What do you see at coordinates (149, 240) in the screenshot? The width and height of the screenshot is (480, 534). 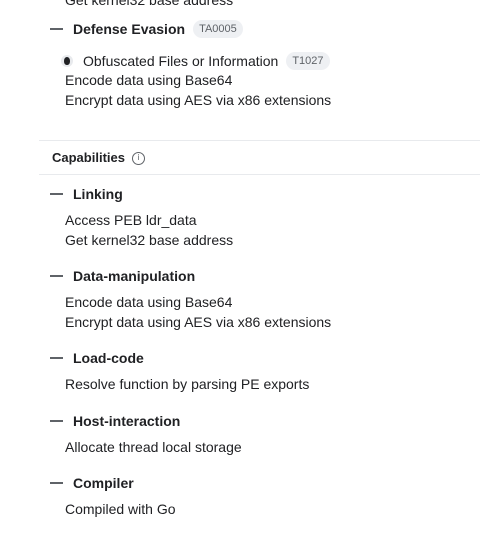 I see `list-item: Get kernel32 base address` at bounding box center [149, 240].